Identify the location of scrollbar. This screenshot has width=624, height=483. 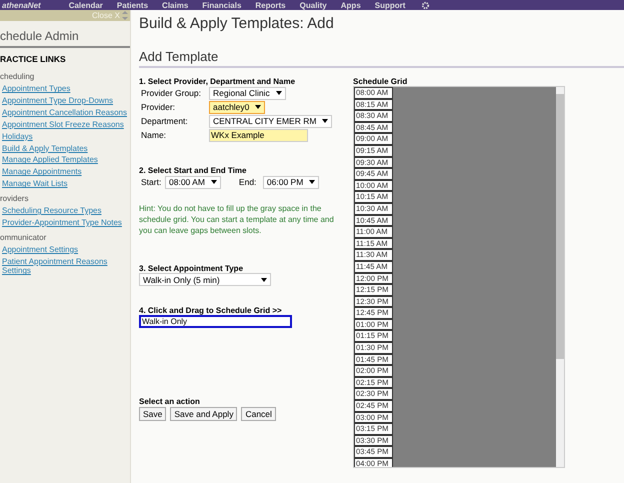
(560, 277).